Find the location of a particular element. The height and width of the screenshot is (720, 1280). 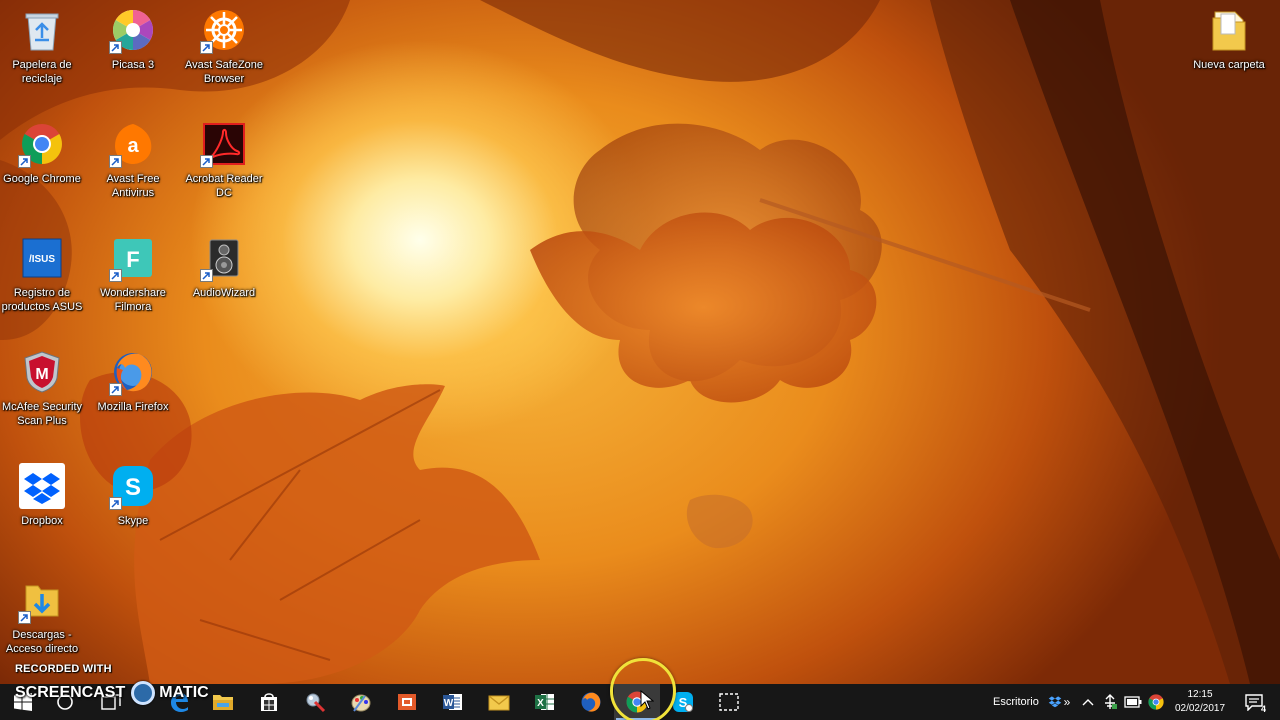

desktop-icon-picasa: Picasa 3 is located at coordinates (133, 50).